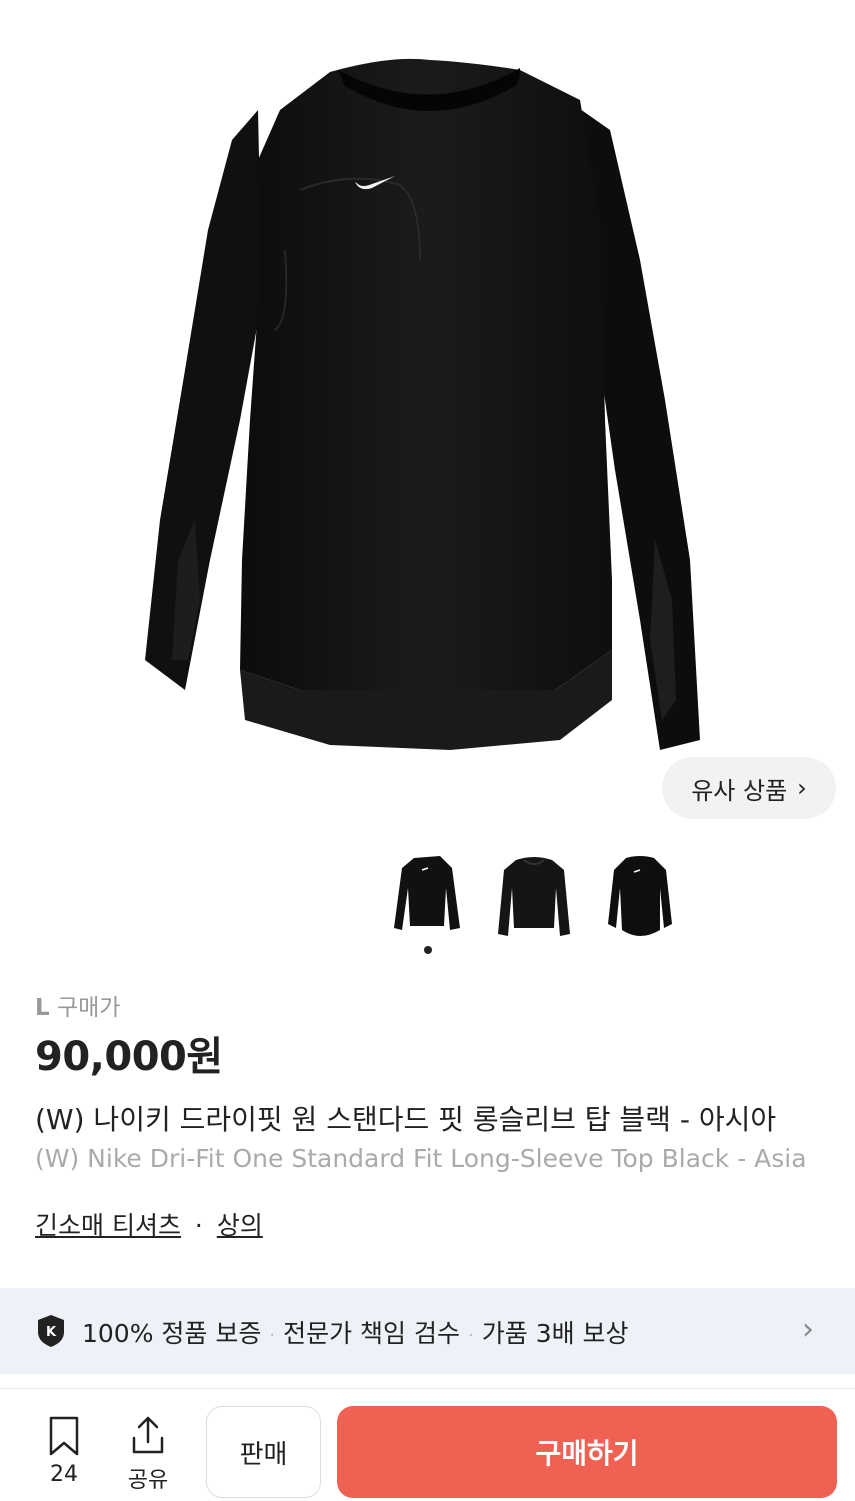 Image resolution: width=855 pixels, height=1501 pixels. I want to click on bookmark-button, so click(64, 1438).